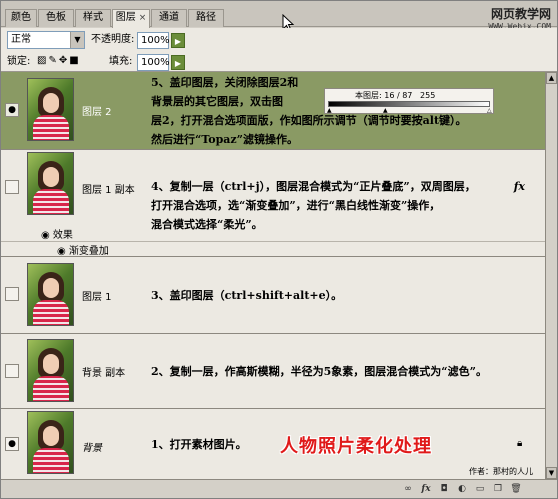  Describe the element at coordinates (368, 95) in the screenshot. I see `gradient-info-label: 本图层:` at that location.